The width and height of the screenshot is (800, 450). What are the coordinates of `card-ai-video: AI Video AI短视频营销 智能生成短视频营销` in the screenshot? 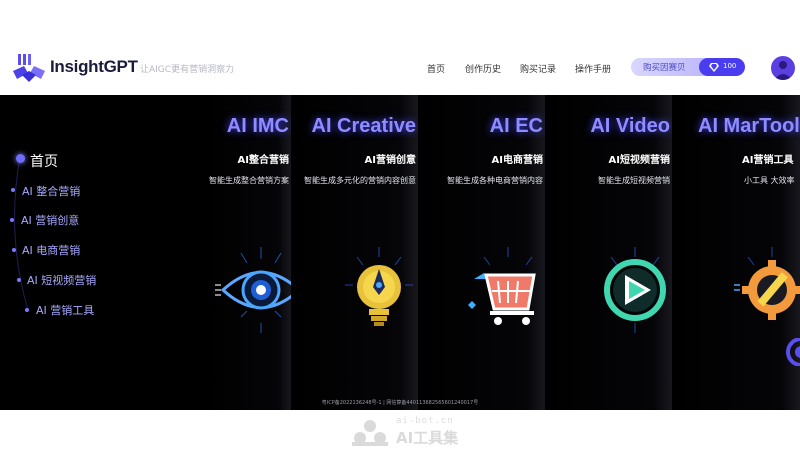 It's located at (608, 252).